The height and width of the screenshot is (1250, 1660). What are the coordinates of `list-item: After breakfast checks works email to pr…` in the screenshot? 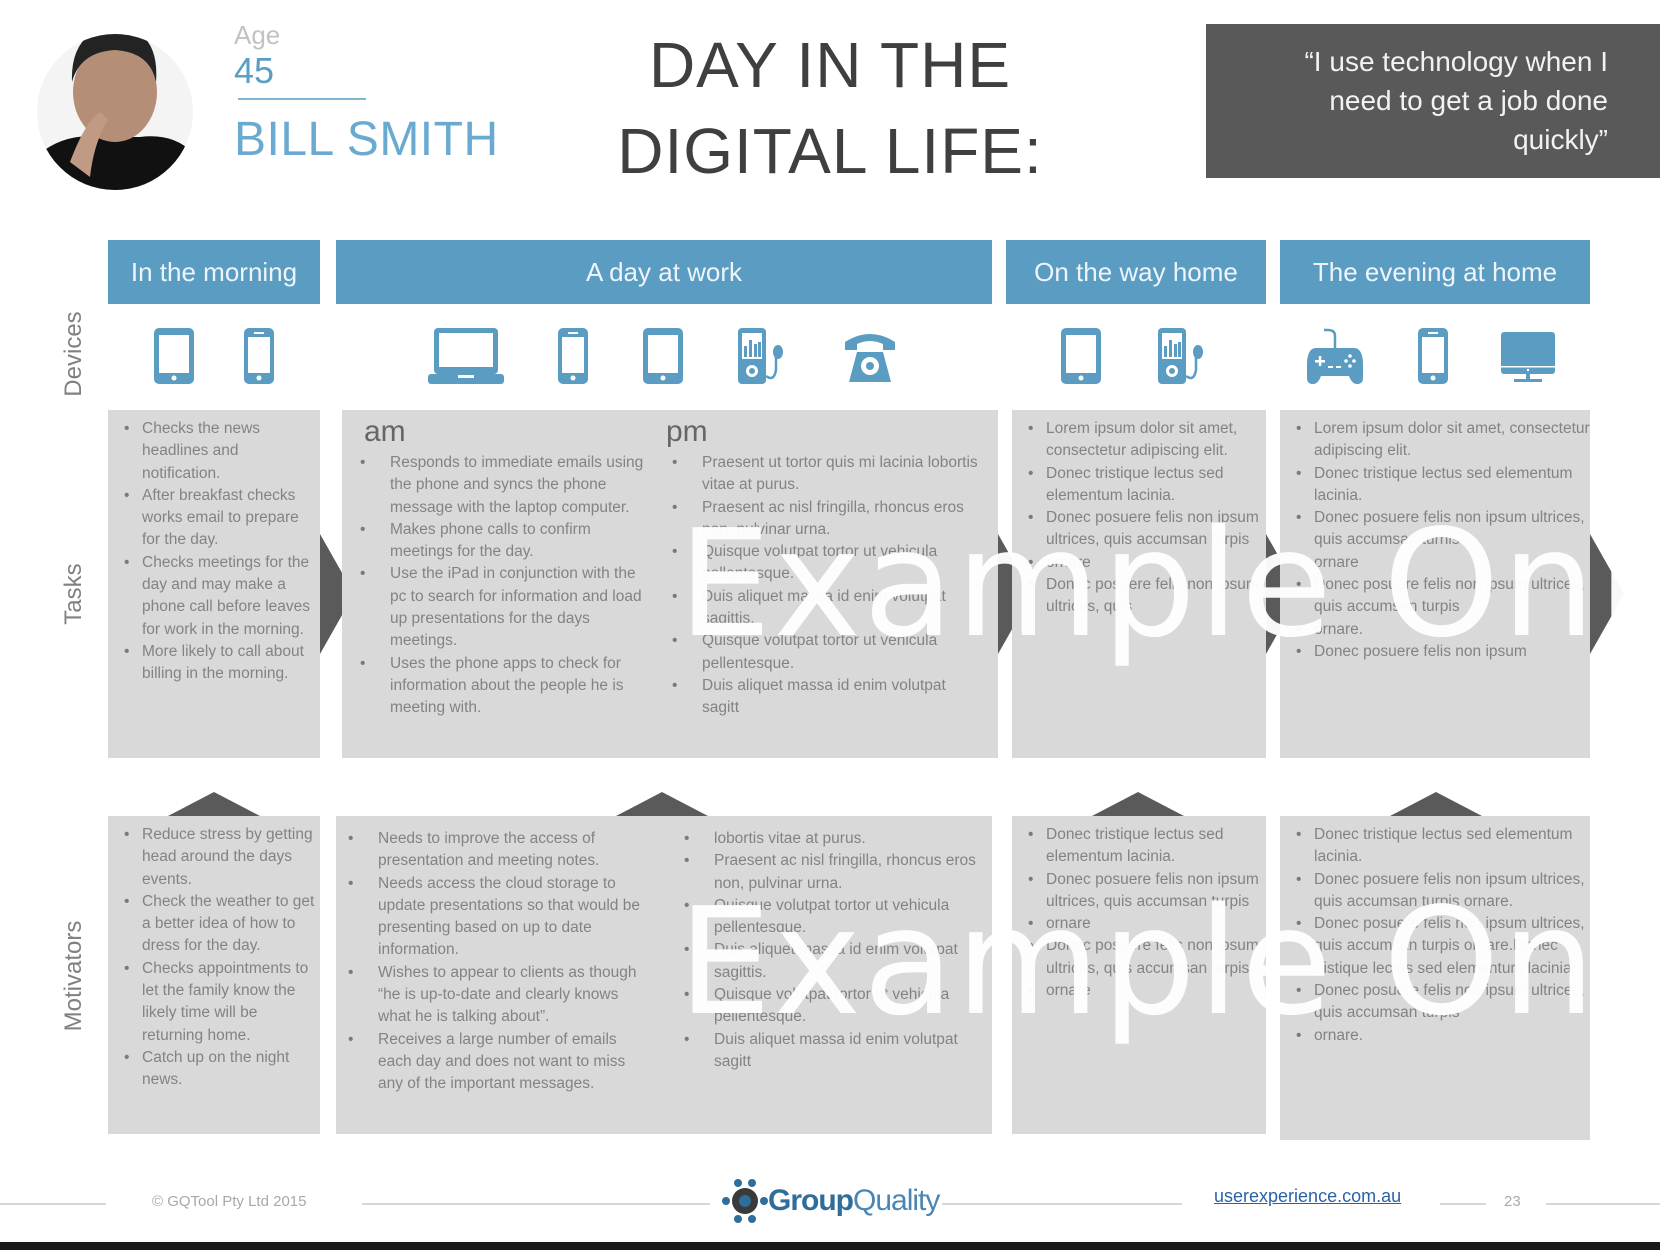 It's located at (222, 518).